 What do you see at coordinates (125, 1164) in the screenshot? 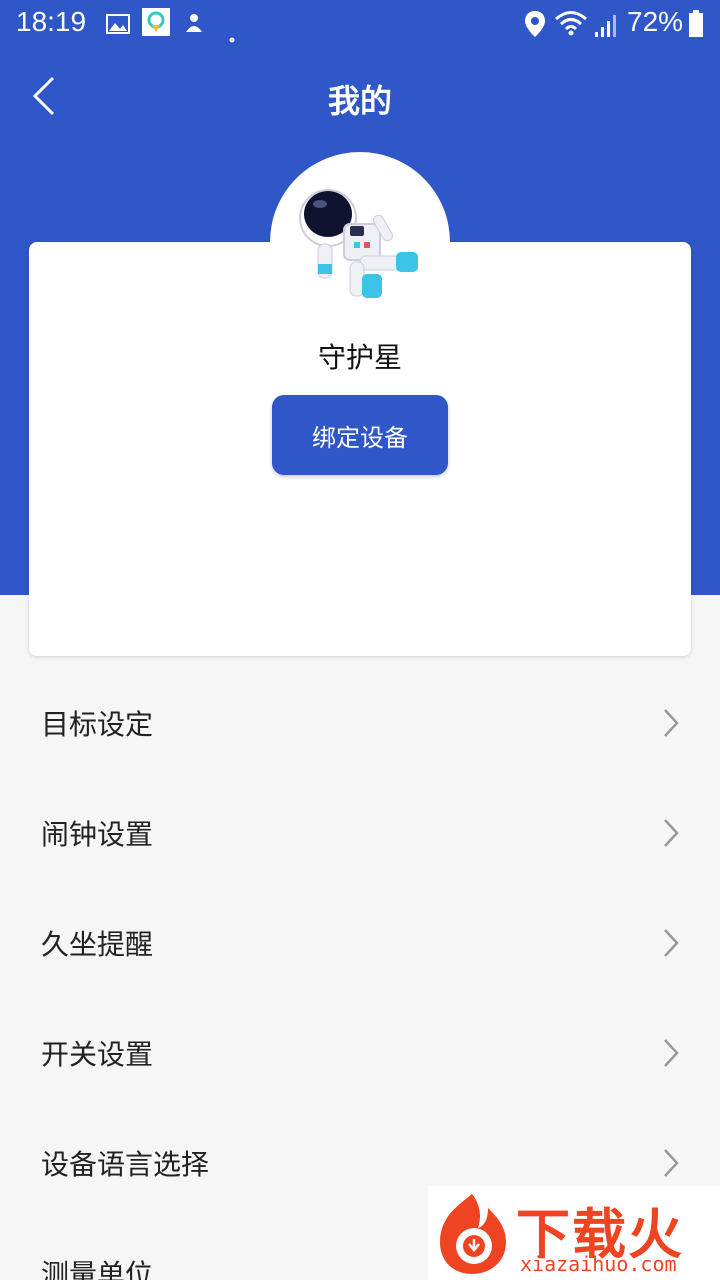
I see `menu-item-label: 设备语言选择` at bounding box center [125, 1164].